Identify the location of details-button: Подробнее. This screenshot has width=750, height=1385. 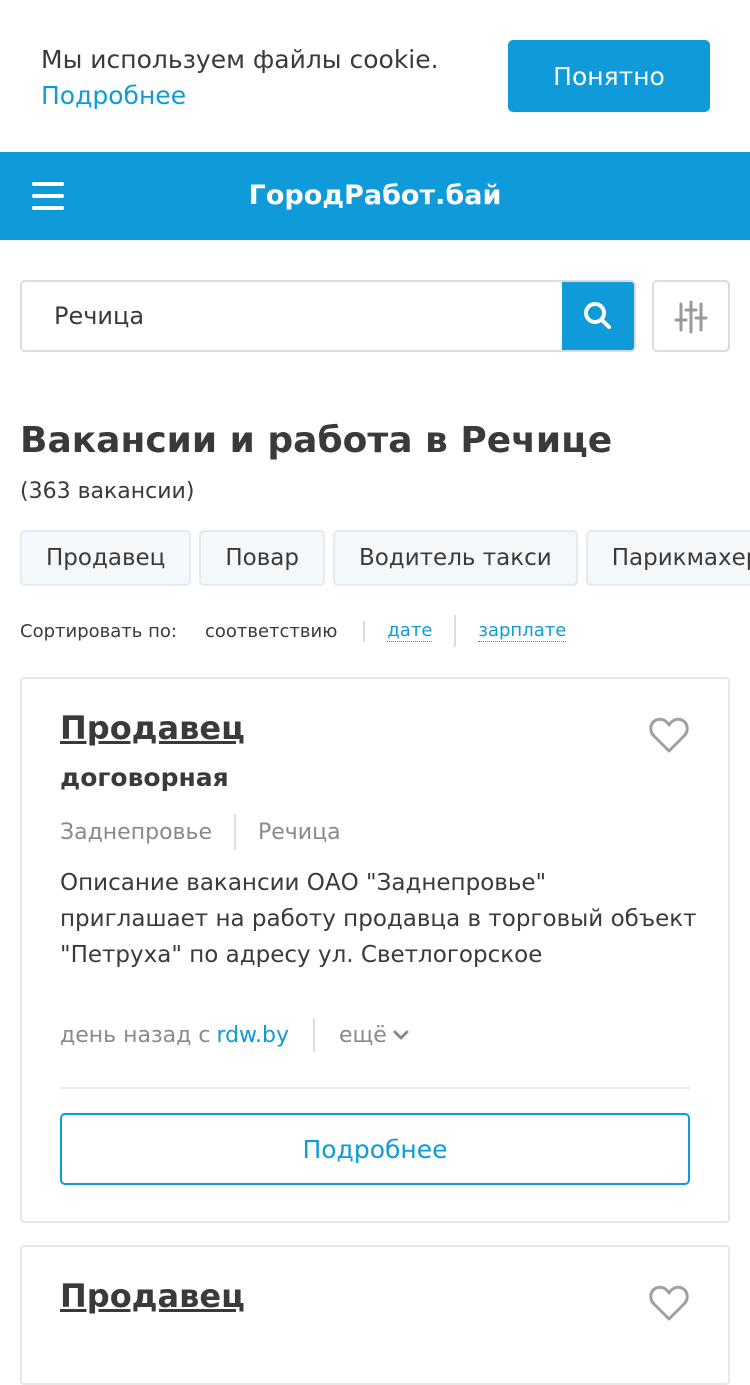
(375, 1149).